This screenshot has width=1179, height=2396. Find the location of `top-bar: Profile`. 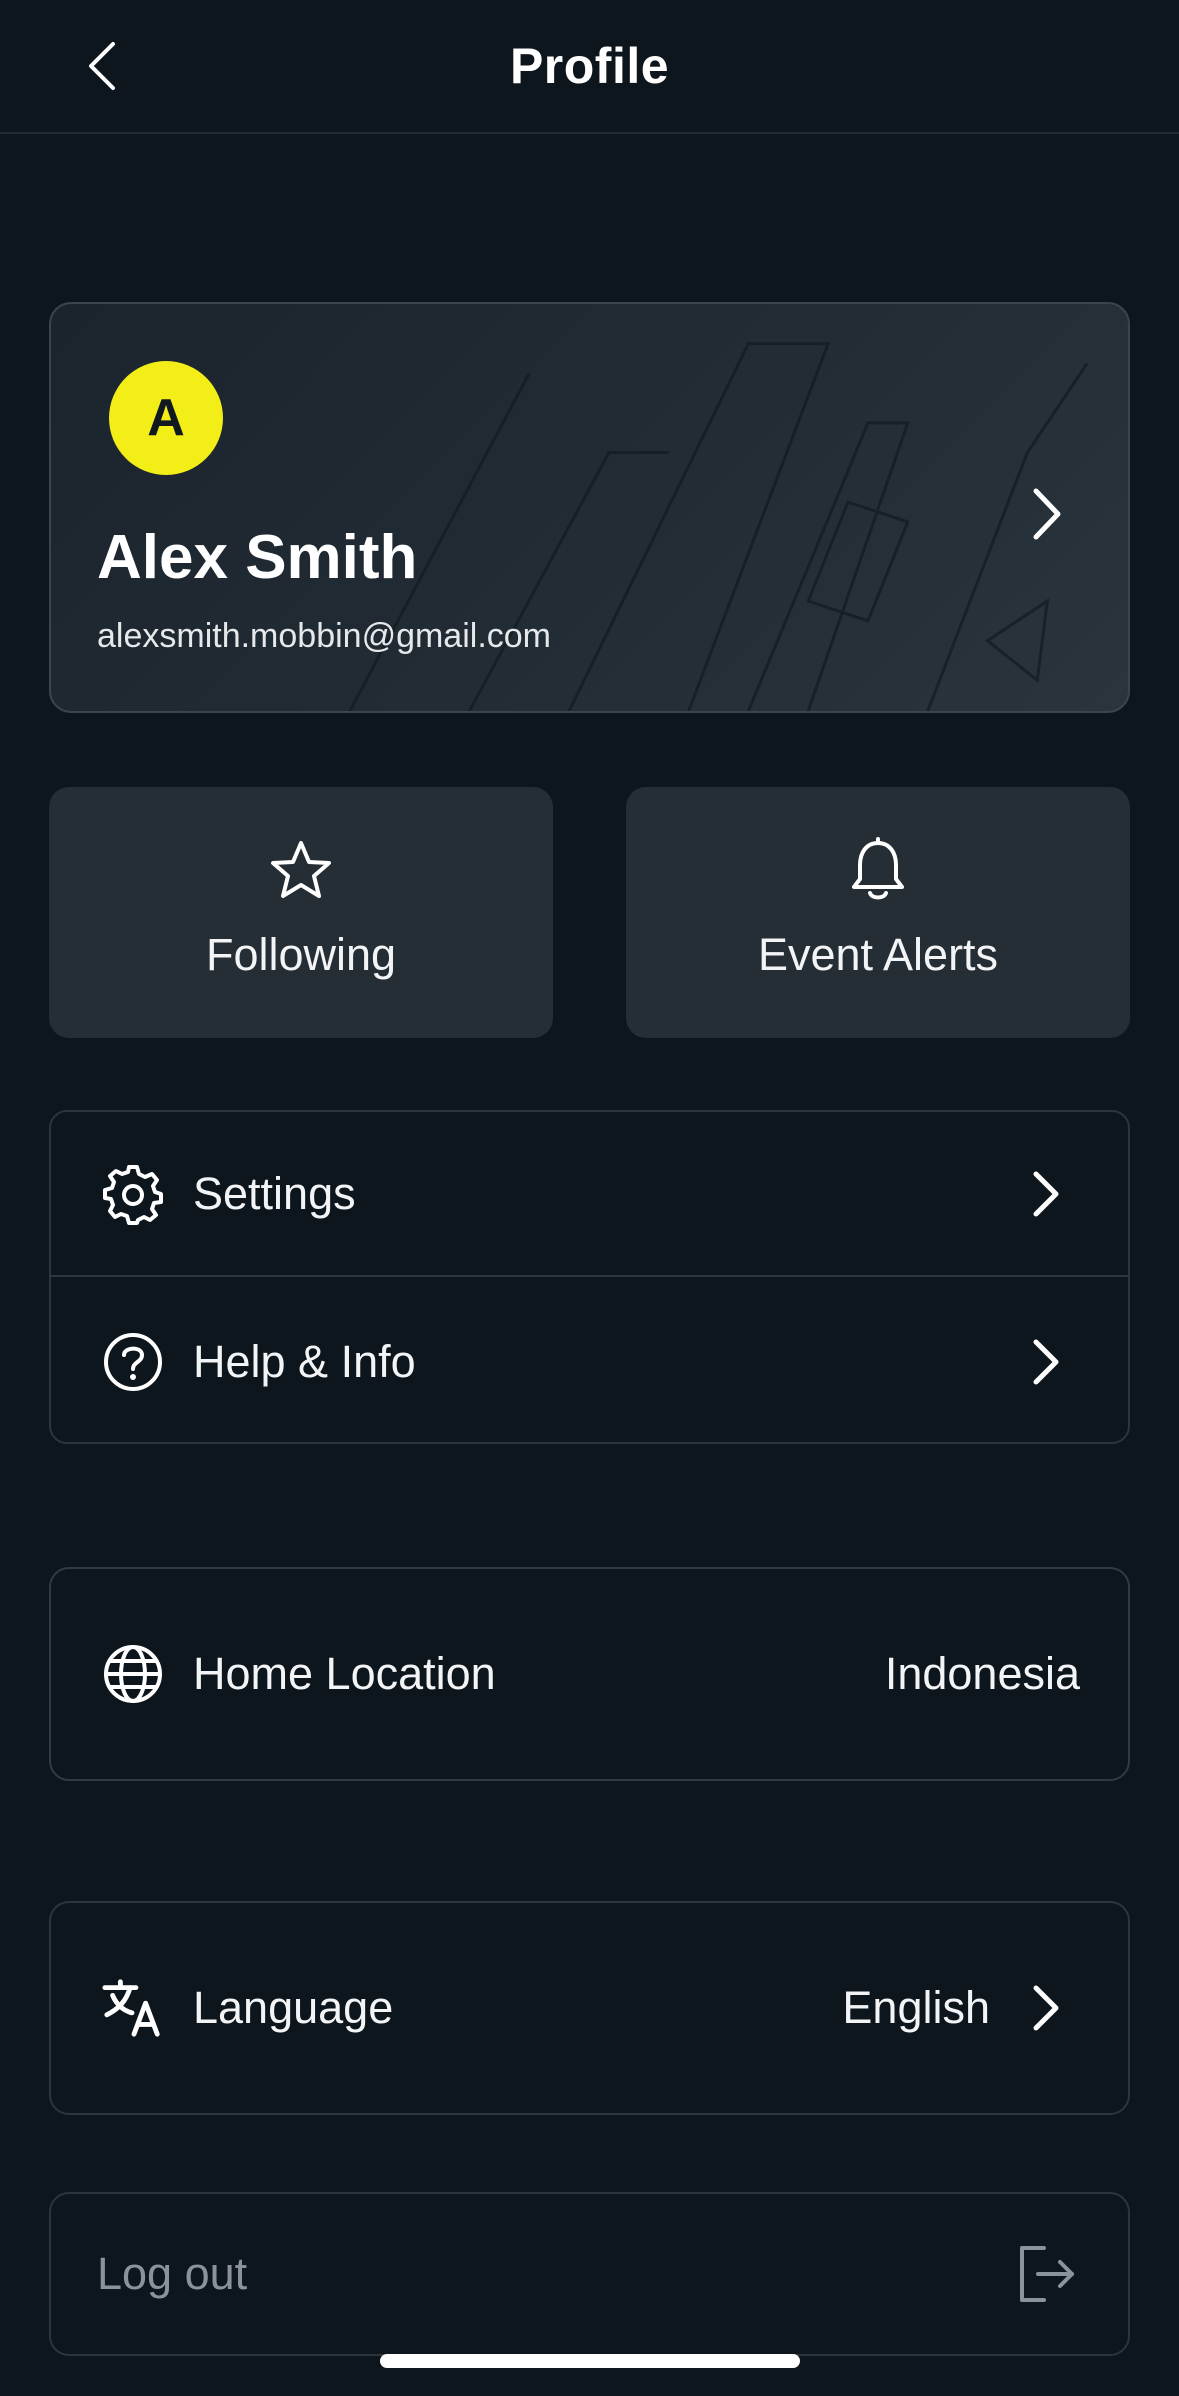

top-bar: Profile is located at coordinates (589, 67).